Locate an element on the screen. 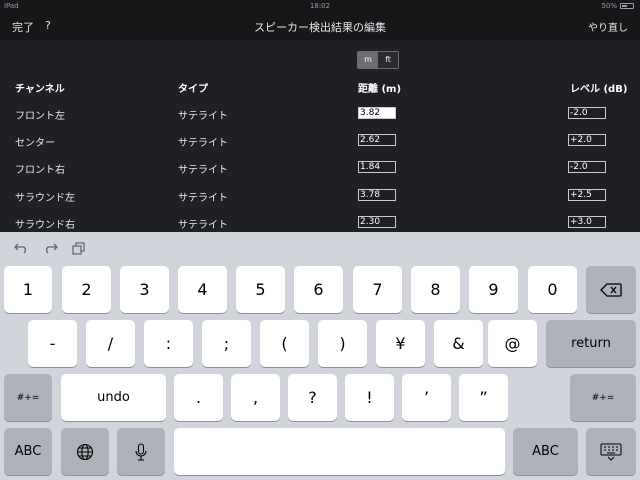 The height and width of the screenshot is (480, 640). distance-input: 3.78 is located at coordinates (377, 195).